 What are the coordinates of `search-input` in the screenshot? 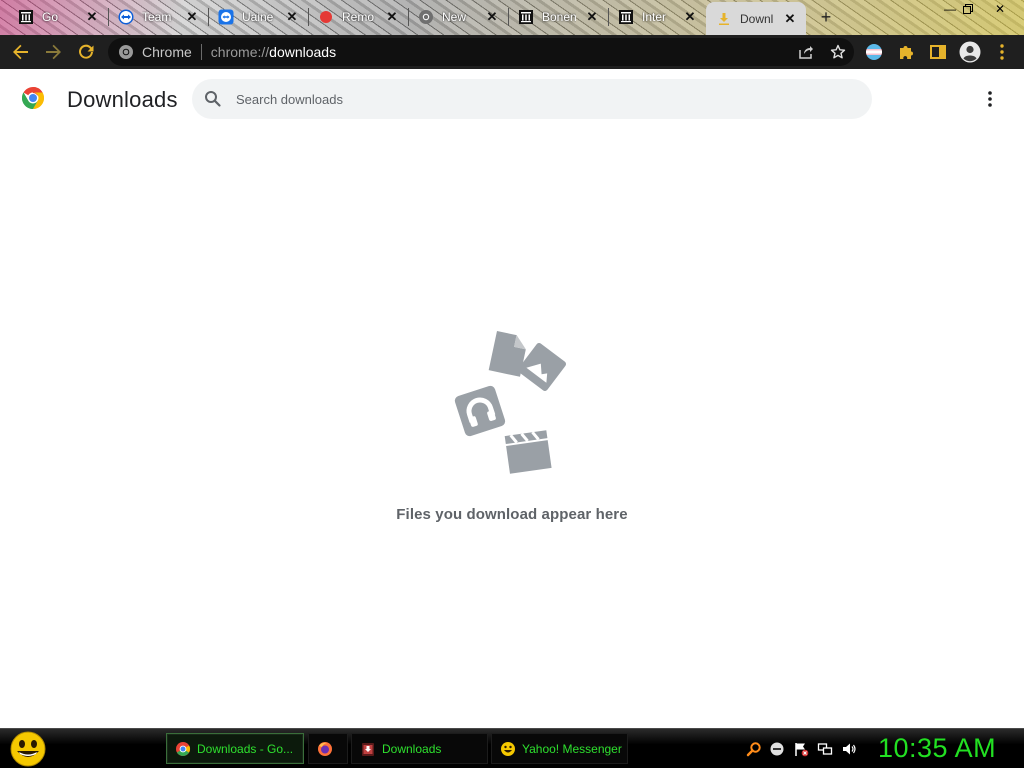 It's located at (536, 99).